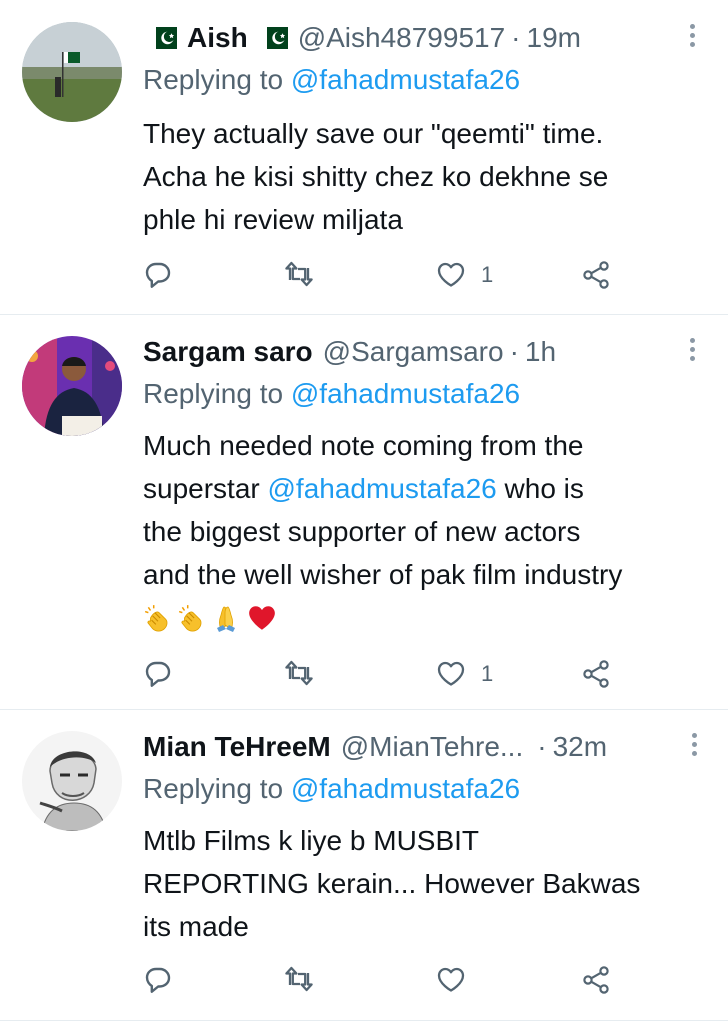  I want to click on folded-hands-emoji, so click(226, 619).